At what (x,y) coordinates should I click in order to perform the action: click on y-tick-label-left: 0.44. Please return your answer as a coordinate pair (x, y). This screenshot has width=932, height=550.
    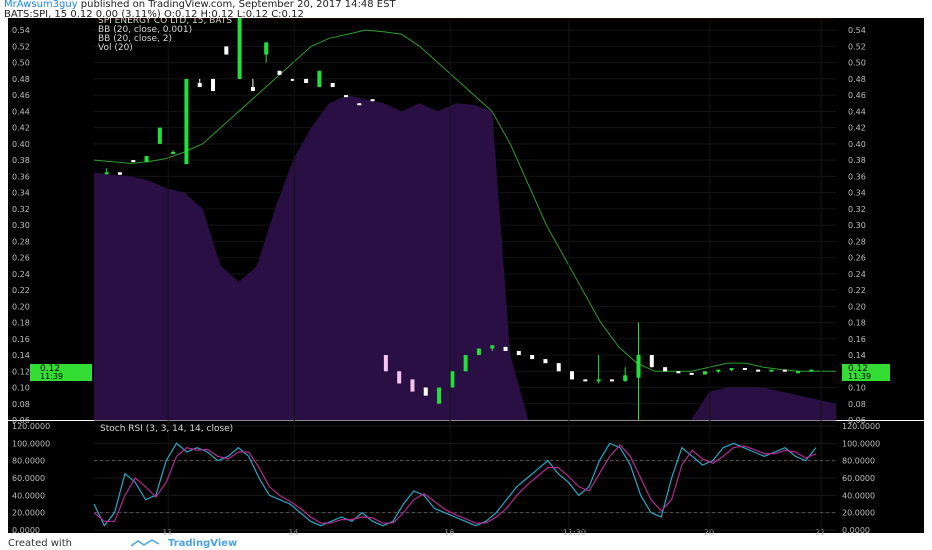
    Looking at the image, I should click on (21, 111).